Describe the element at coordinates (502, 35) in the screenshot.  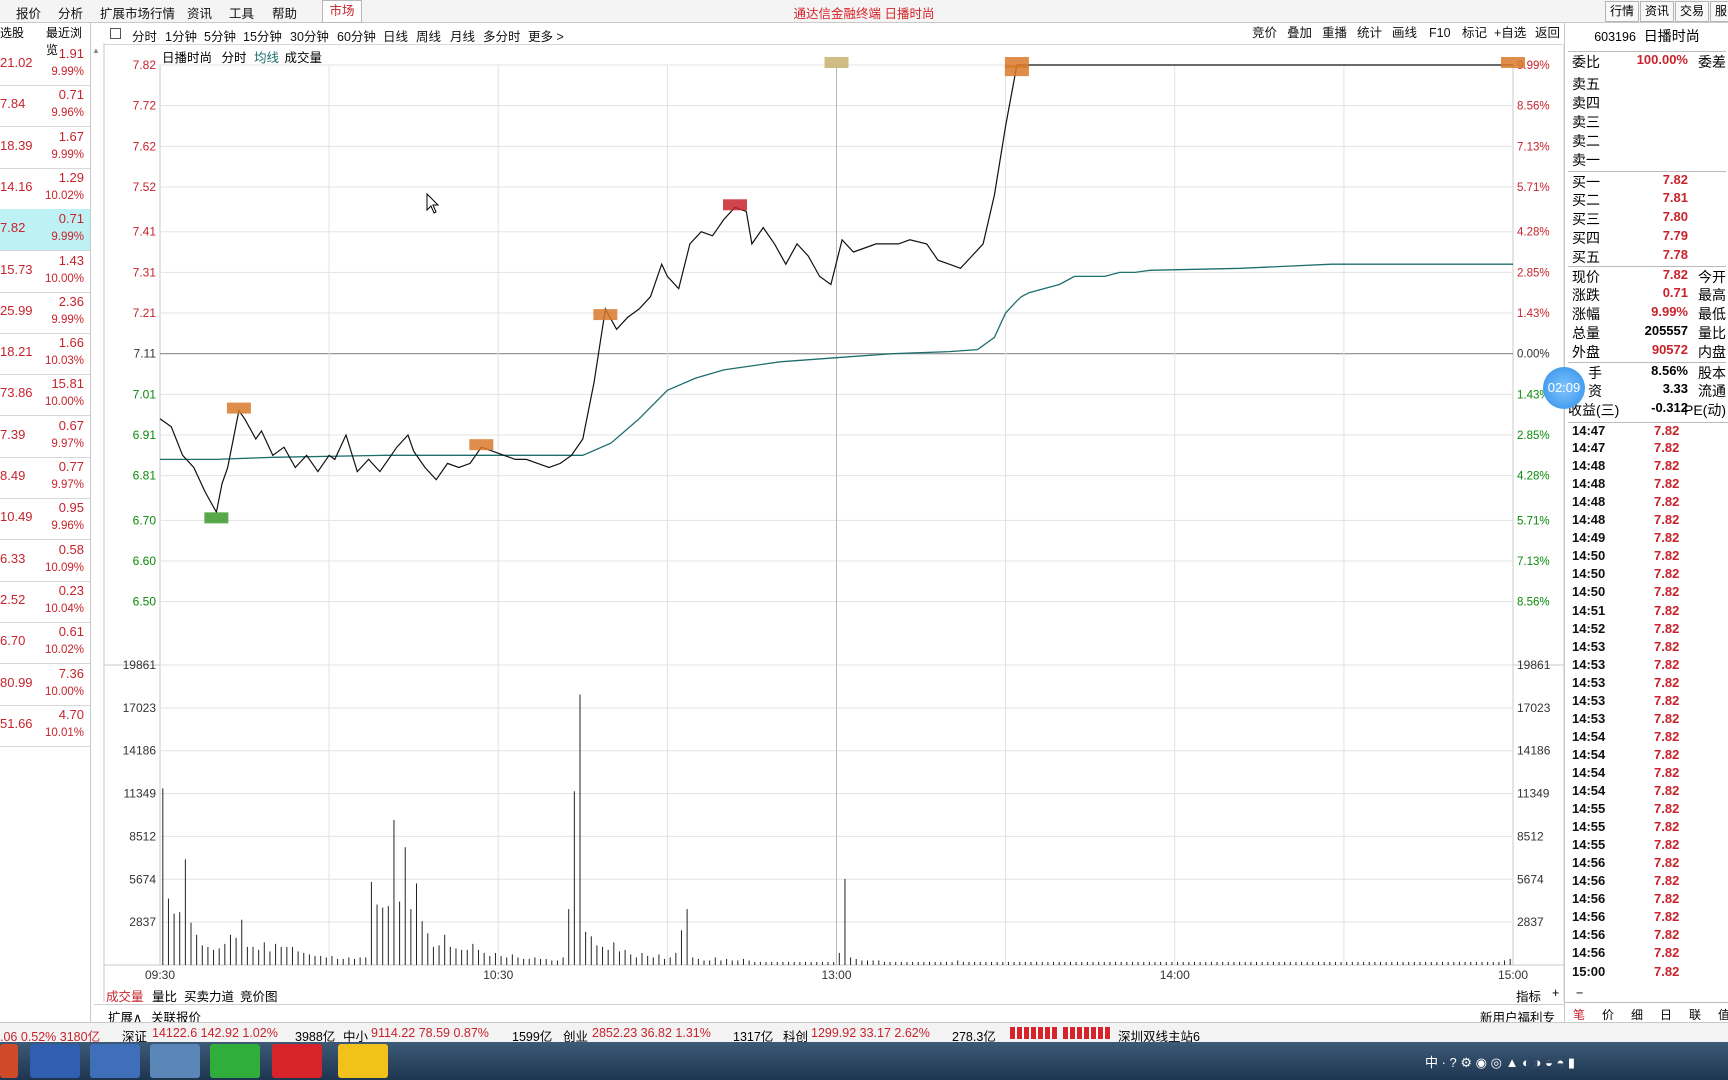
I see `period-tab-multi: 多分时` at that location.